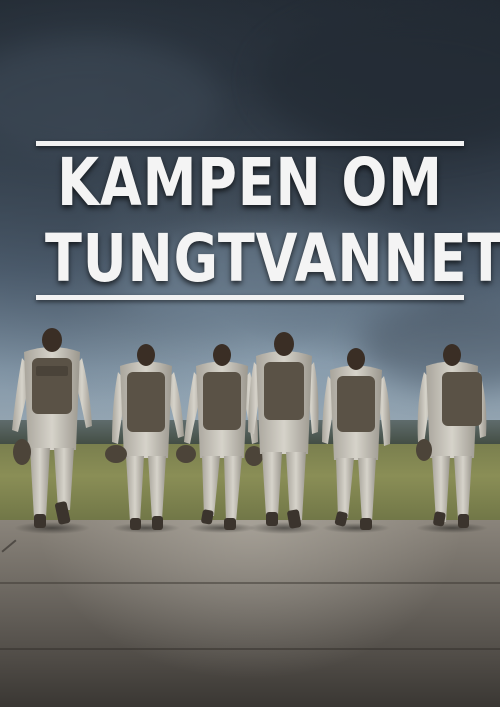 This screenshot has width=500, height=707. What do you see at coordinates (250, 182) in the screenshot?
I see `title-line-1: KAMPEN OM` at bounding box center [250, 182].